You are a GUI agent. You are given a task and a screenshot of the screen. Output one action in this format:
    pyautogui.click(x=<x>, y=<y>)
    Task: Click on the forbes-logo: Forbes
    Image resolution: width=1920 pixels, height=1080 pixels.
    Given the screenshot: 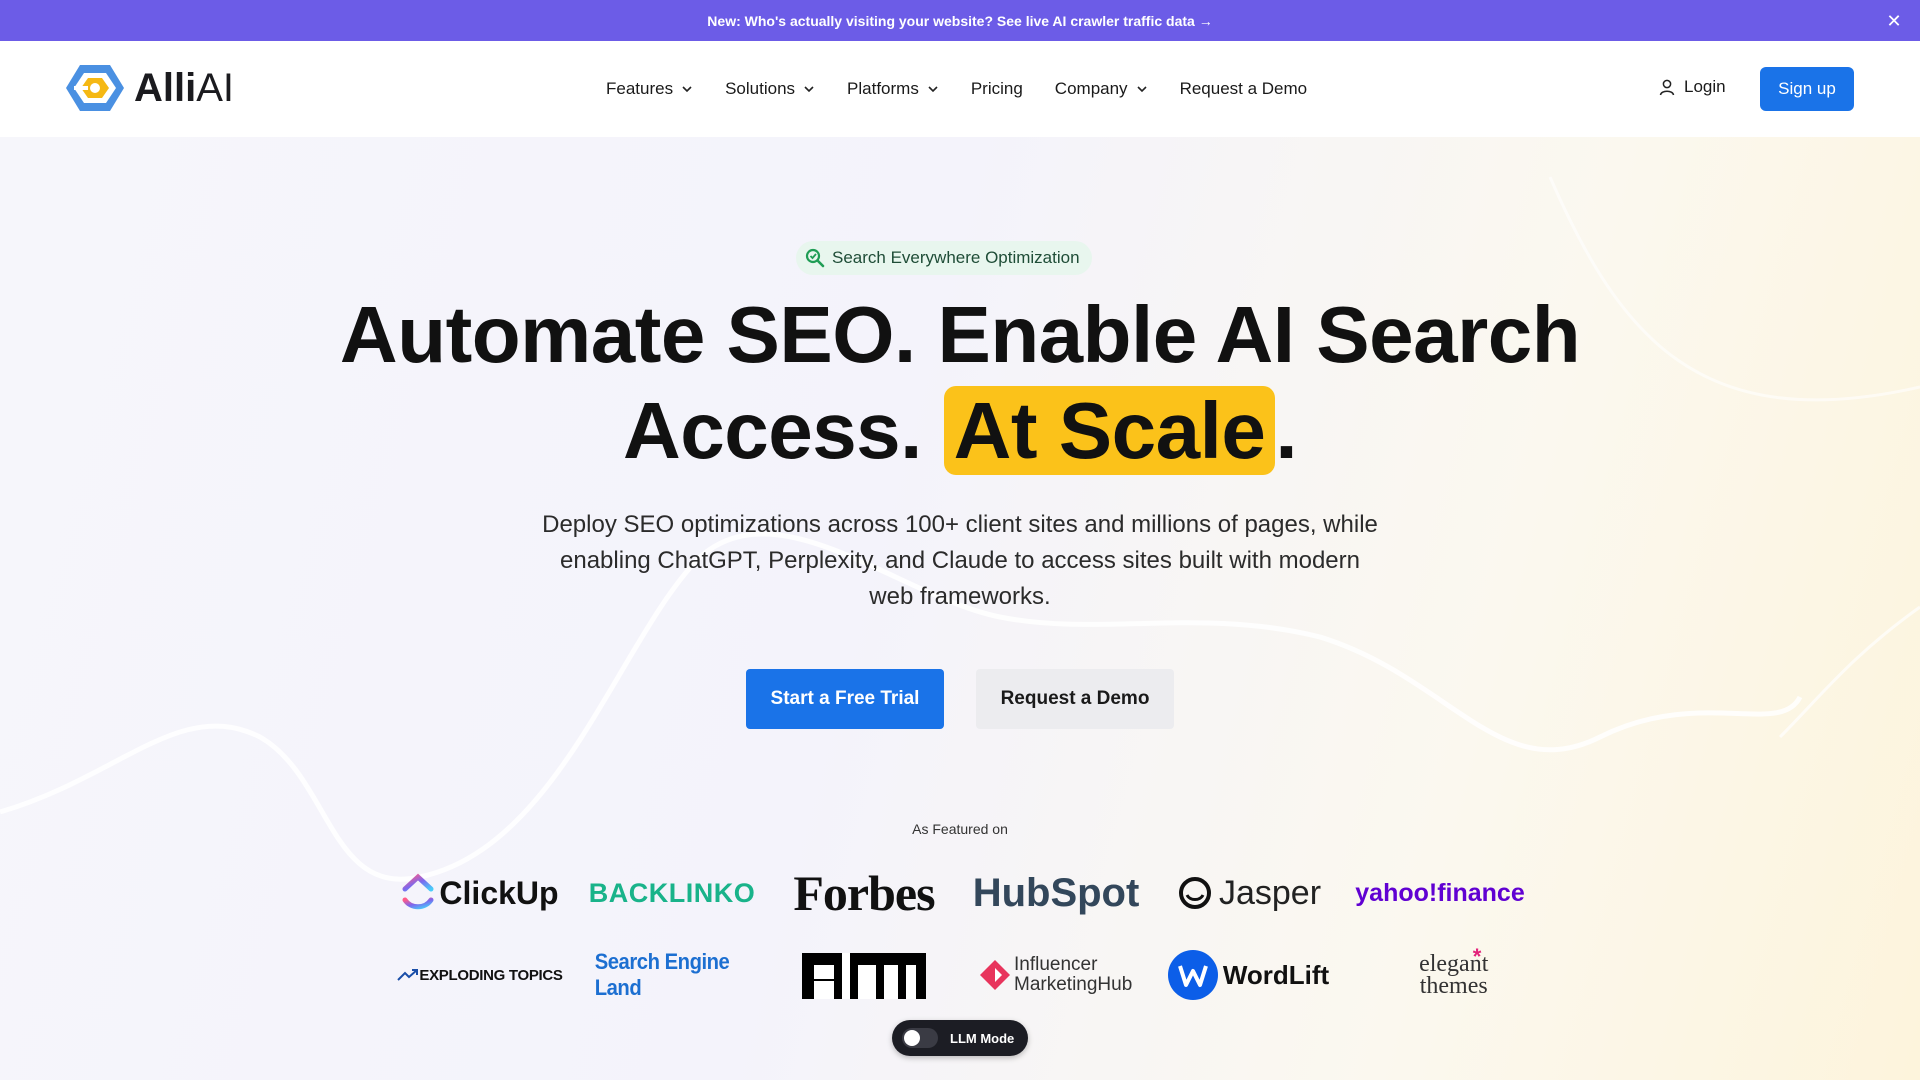 What is the action you would take?
    pyautogui.click(x=864, y=893)
    